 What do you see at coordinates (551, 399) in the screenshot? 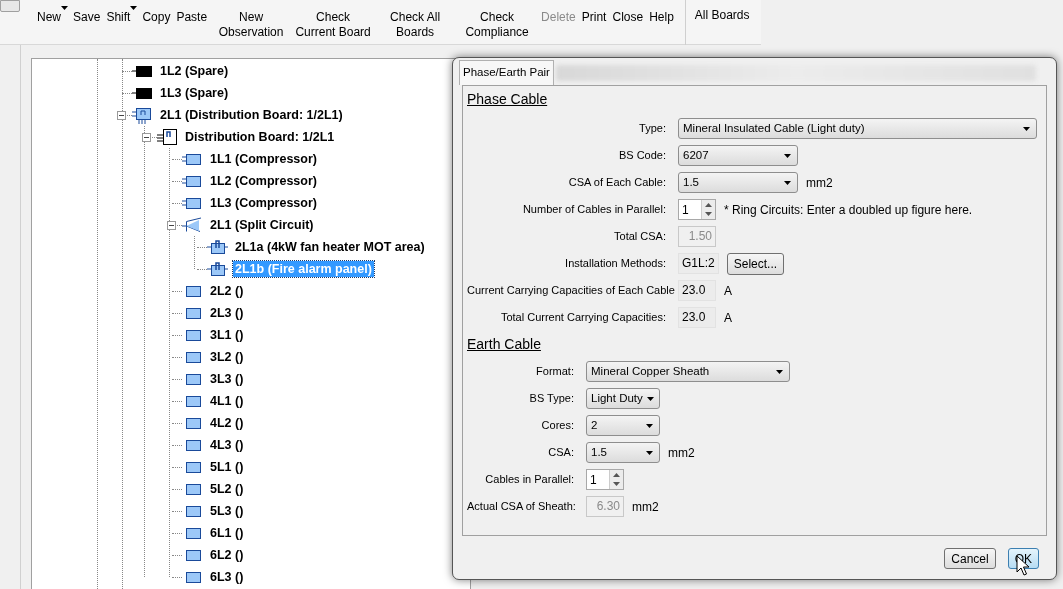
I see `field-label: BS Type:` at bounding box center [551, 399].